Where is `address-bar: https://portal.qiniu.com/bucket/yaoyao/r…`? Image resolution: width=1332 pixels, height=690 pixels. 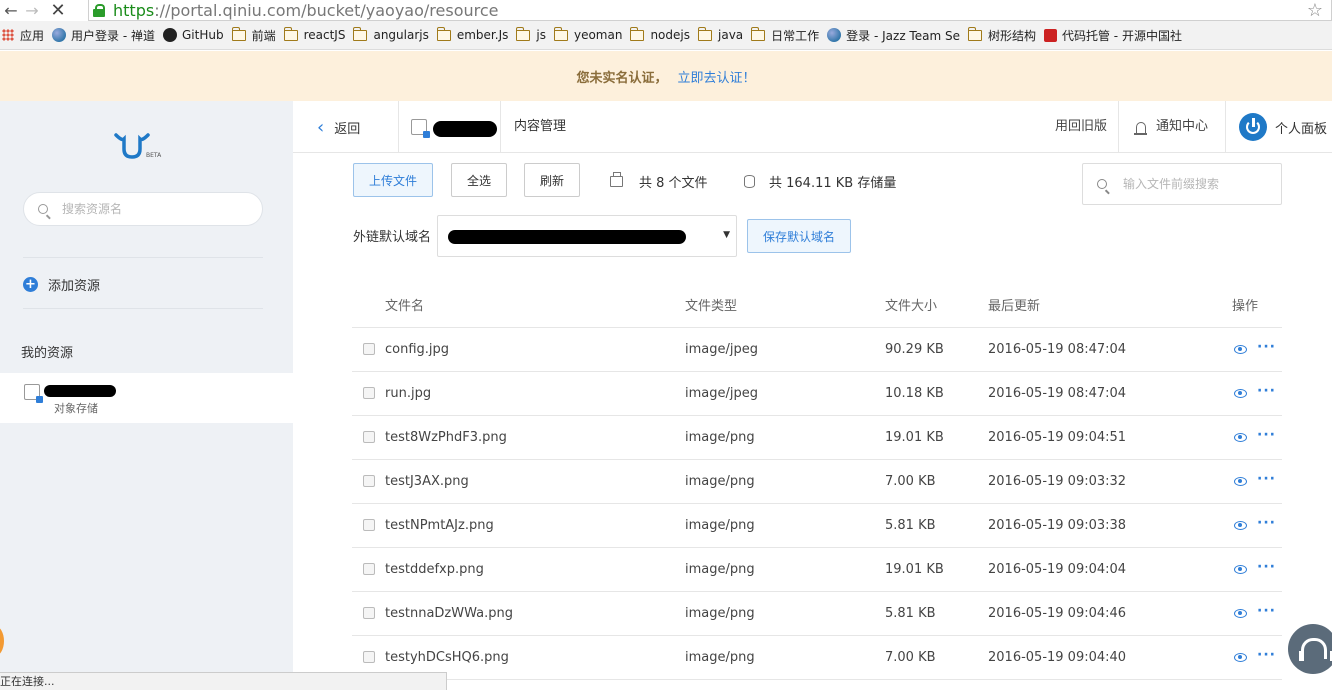 address-bar: https://portal.qiniu.com/bucket/yaoyao/r… is located at coordinates (710, 10).